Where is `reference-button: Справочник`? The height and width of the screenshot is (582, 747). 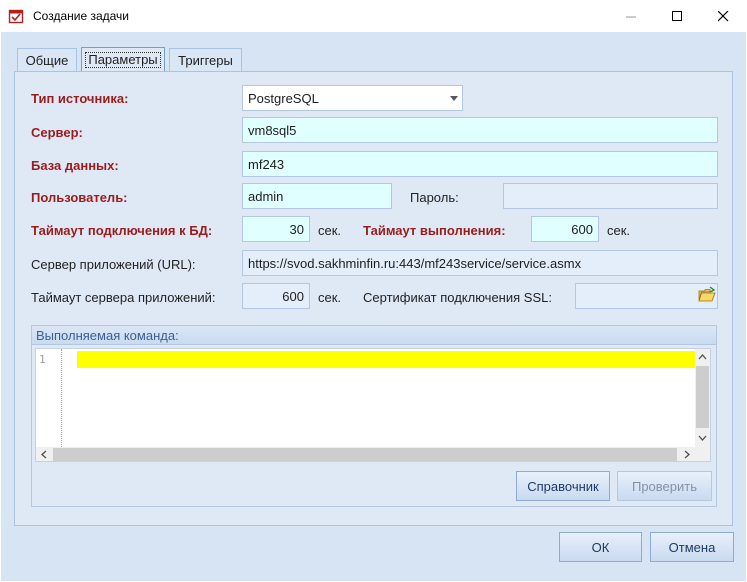
reference-button: Справочник is located at coordinates (563, 486).